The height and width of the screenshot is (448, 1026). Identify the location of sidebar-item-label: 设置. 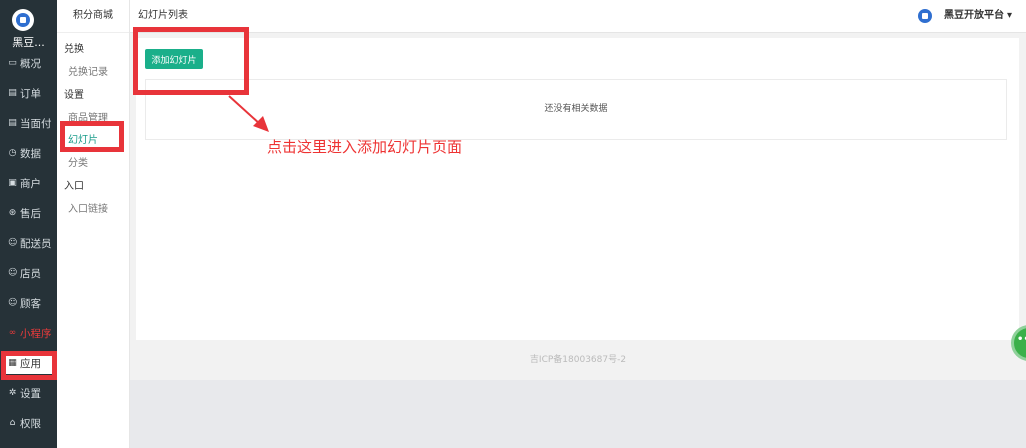
(30, 393).